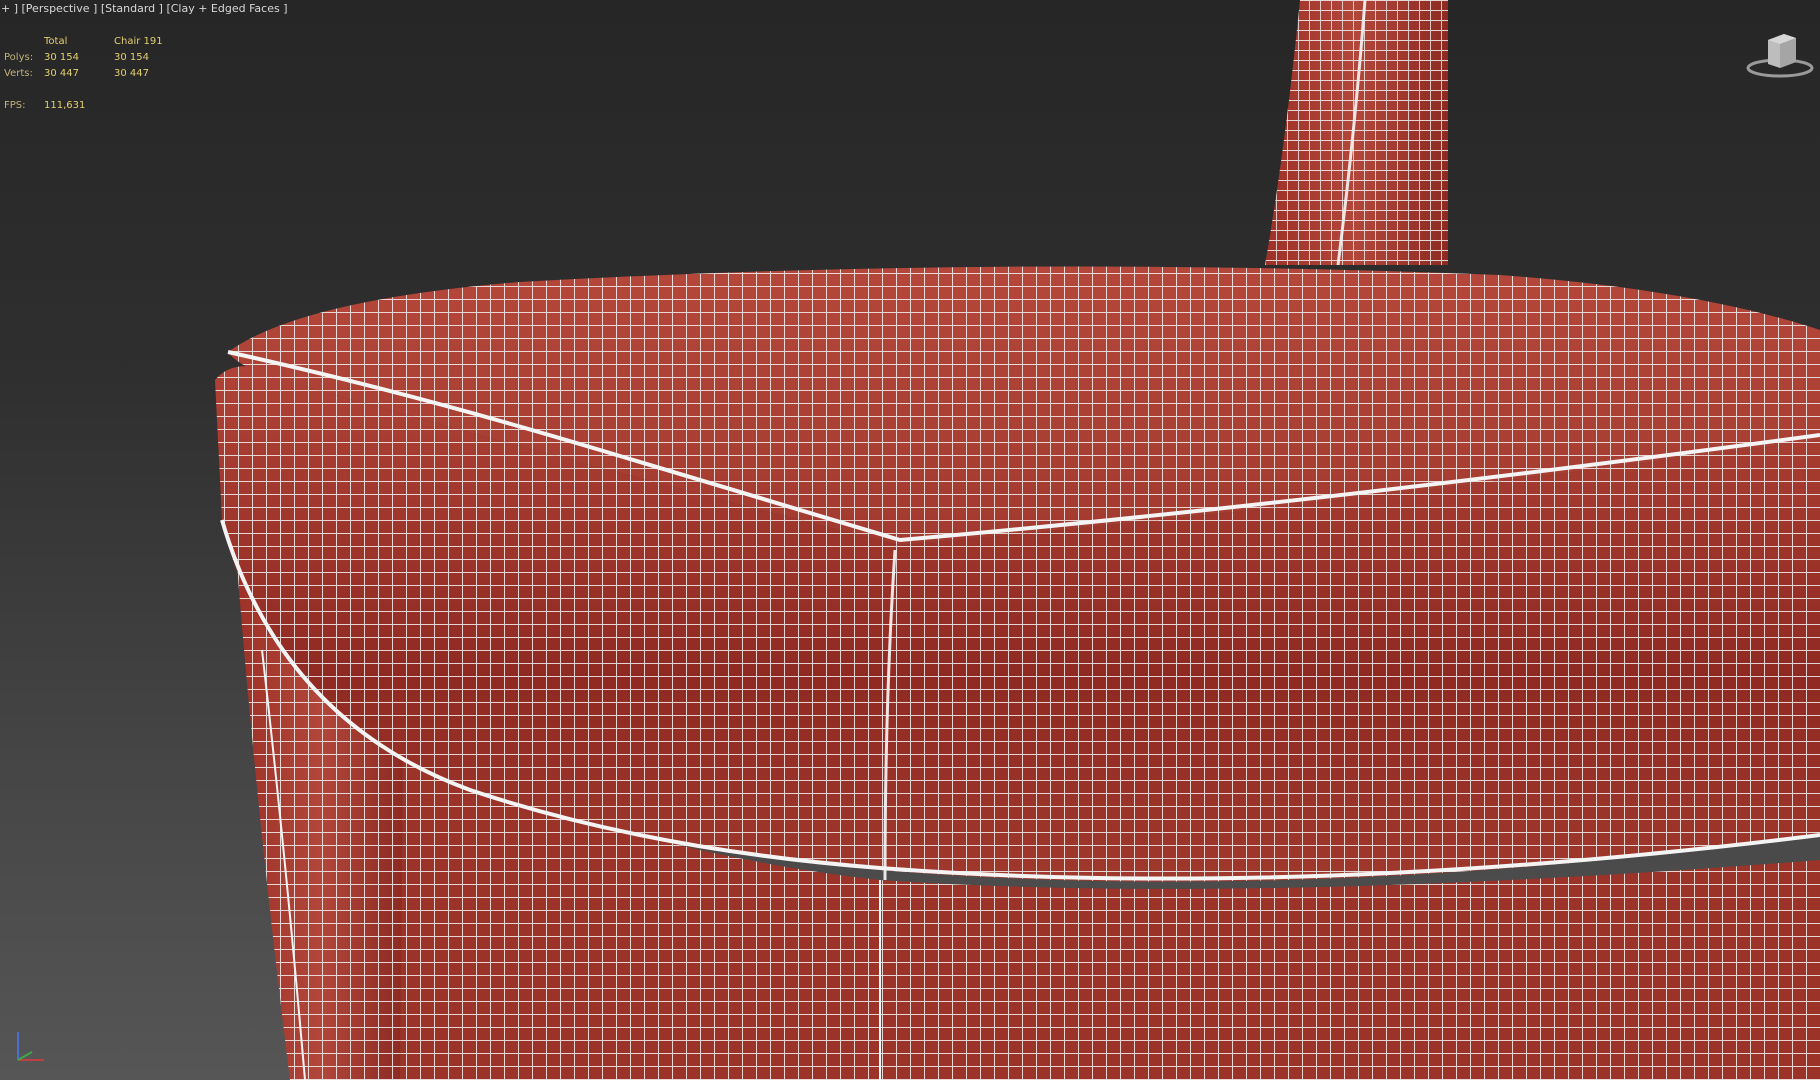 The width and height of the screenshot is (1820, 1080). Describe the element at coordinates (99, 106) in the screenshot. I see `stats-fps-row: FPS: 111,631` at that location.